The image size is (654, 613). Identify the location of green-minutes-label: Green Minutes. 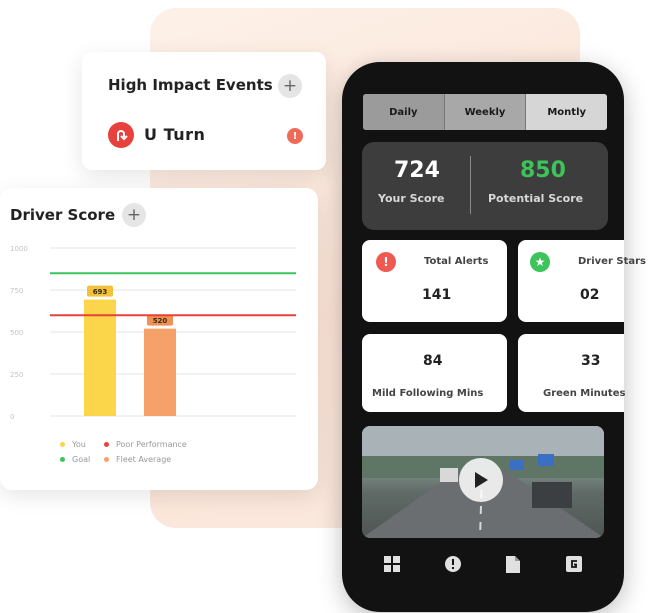
(584, 393).